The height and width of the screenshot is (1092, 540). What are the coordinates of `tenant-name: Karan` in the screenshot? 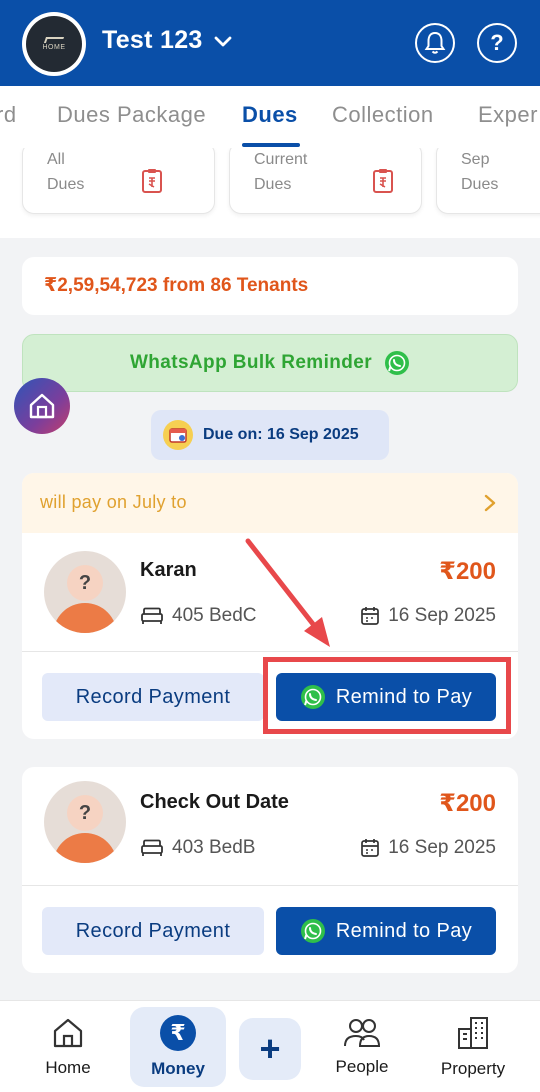 It's located at (168, 570).